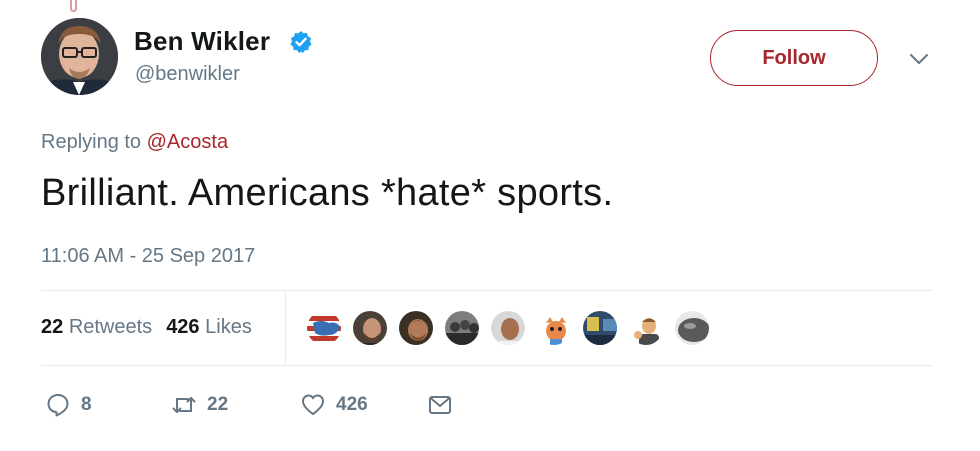 Image resolution: width=980 pixels, height=451 pixels. I want to click on tweet-text: Brilliant. Americans *hate* sports., so click(327, 193).